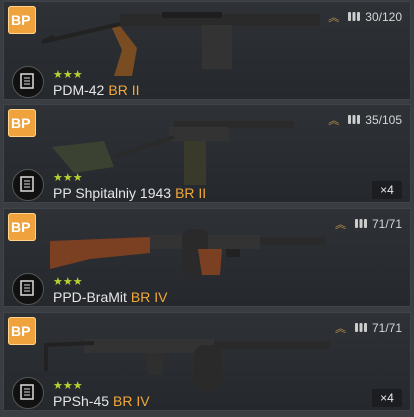  Describe the element at coordinates (383, 120) in the screenshot. I see `ammo-text: 35/105` at that location.